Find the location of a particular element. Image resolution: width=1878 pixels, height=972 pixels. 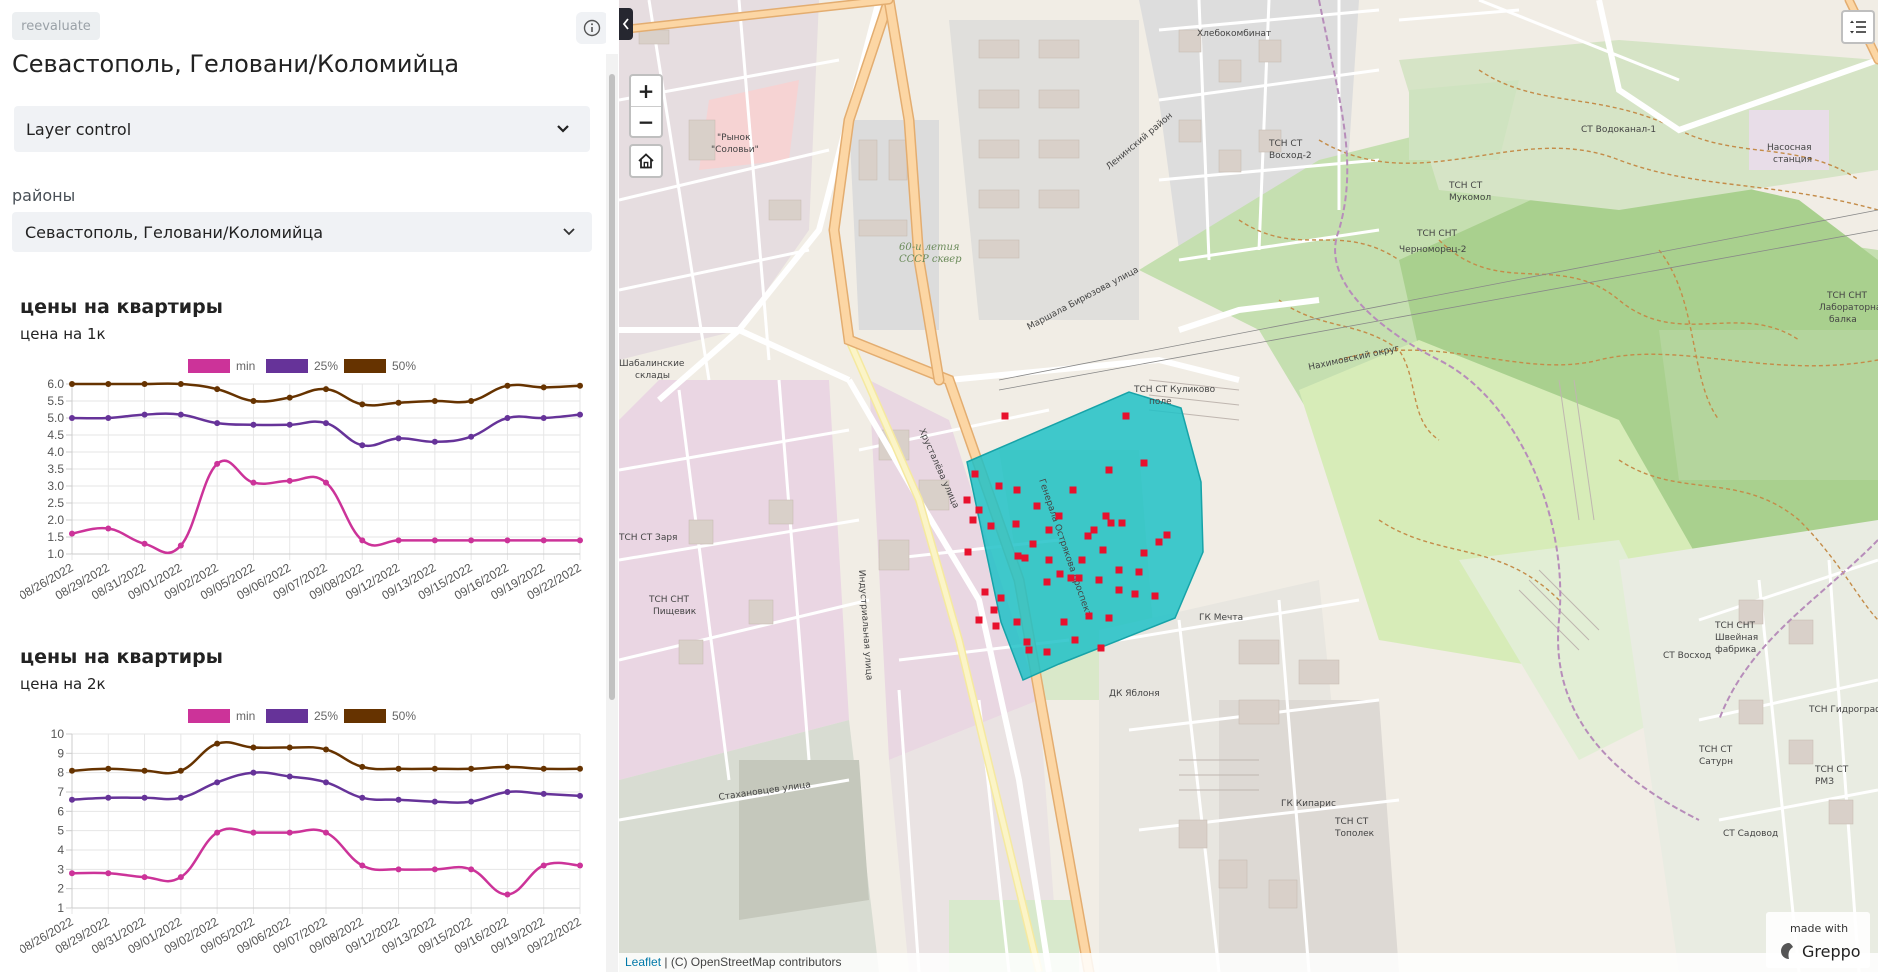

svg-text: ТСН СТ is located at coordinates (1351, 822).